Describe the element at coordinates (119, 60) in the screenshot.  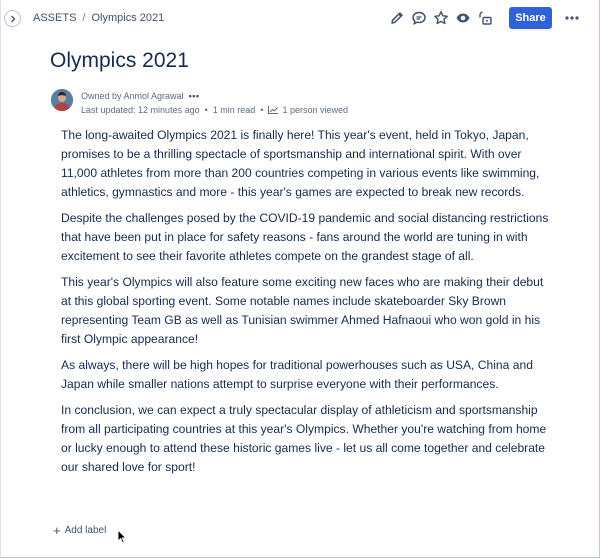
I see `page-title: Olympics 2021` at that location.